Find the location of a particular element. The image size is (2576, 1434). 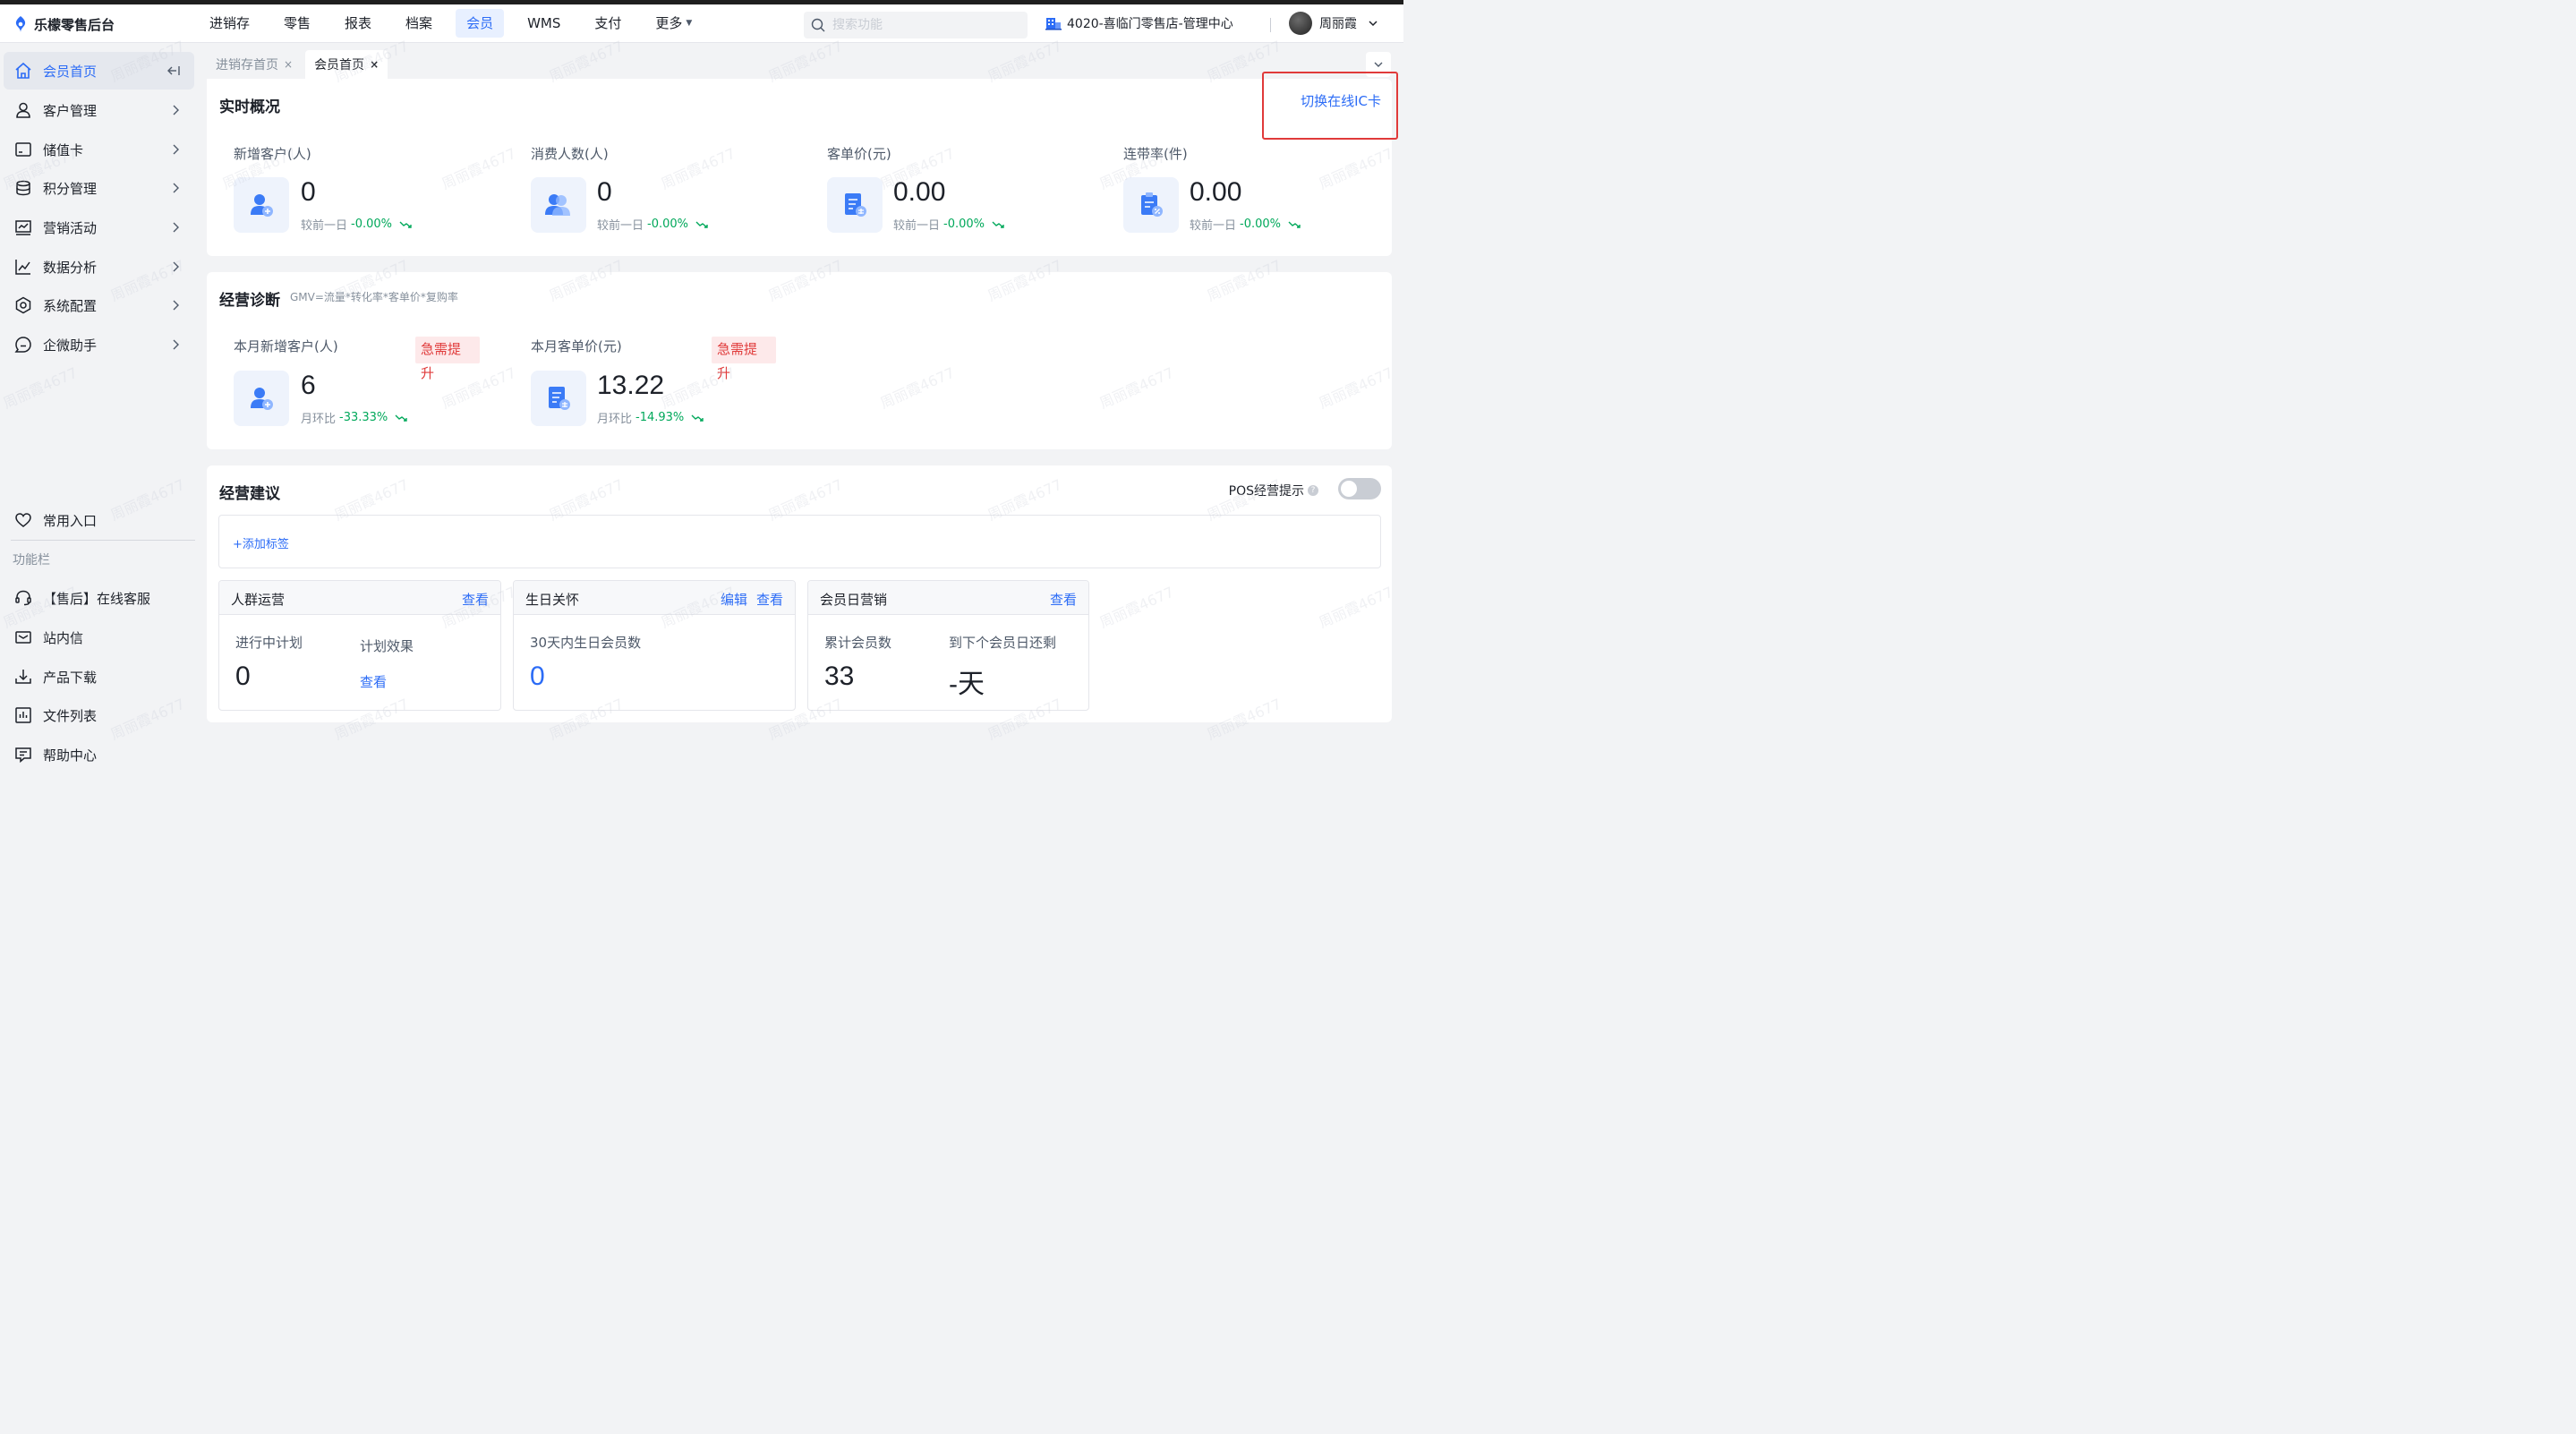

heart-icon is located at coordinates (23, 520).